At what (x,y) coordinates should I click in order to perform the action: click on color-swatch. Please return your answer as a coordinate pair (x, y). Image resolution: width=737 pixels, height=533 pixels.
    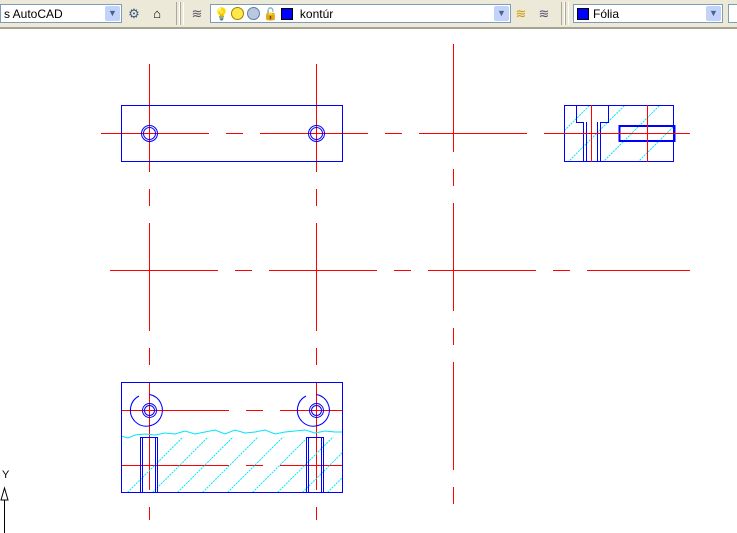
    Looking at the image, I should click on (583, 13).